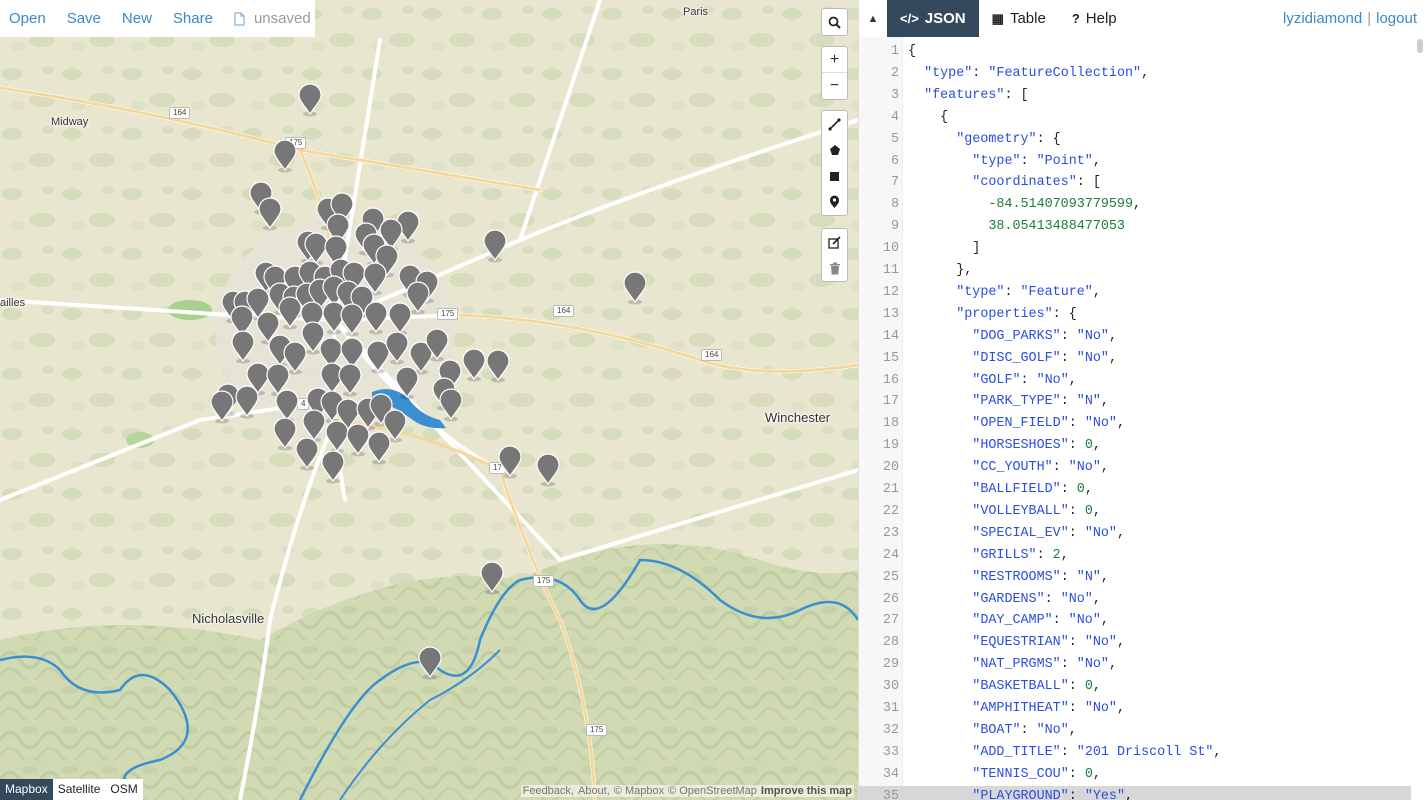 This screenshot has height=800, width=1425. Describe the element at coordinates (1135, 96) in the screenshot. I see `code-line: 3 "features": [` at that location.